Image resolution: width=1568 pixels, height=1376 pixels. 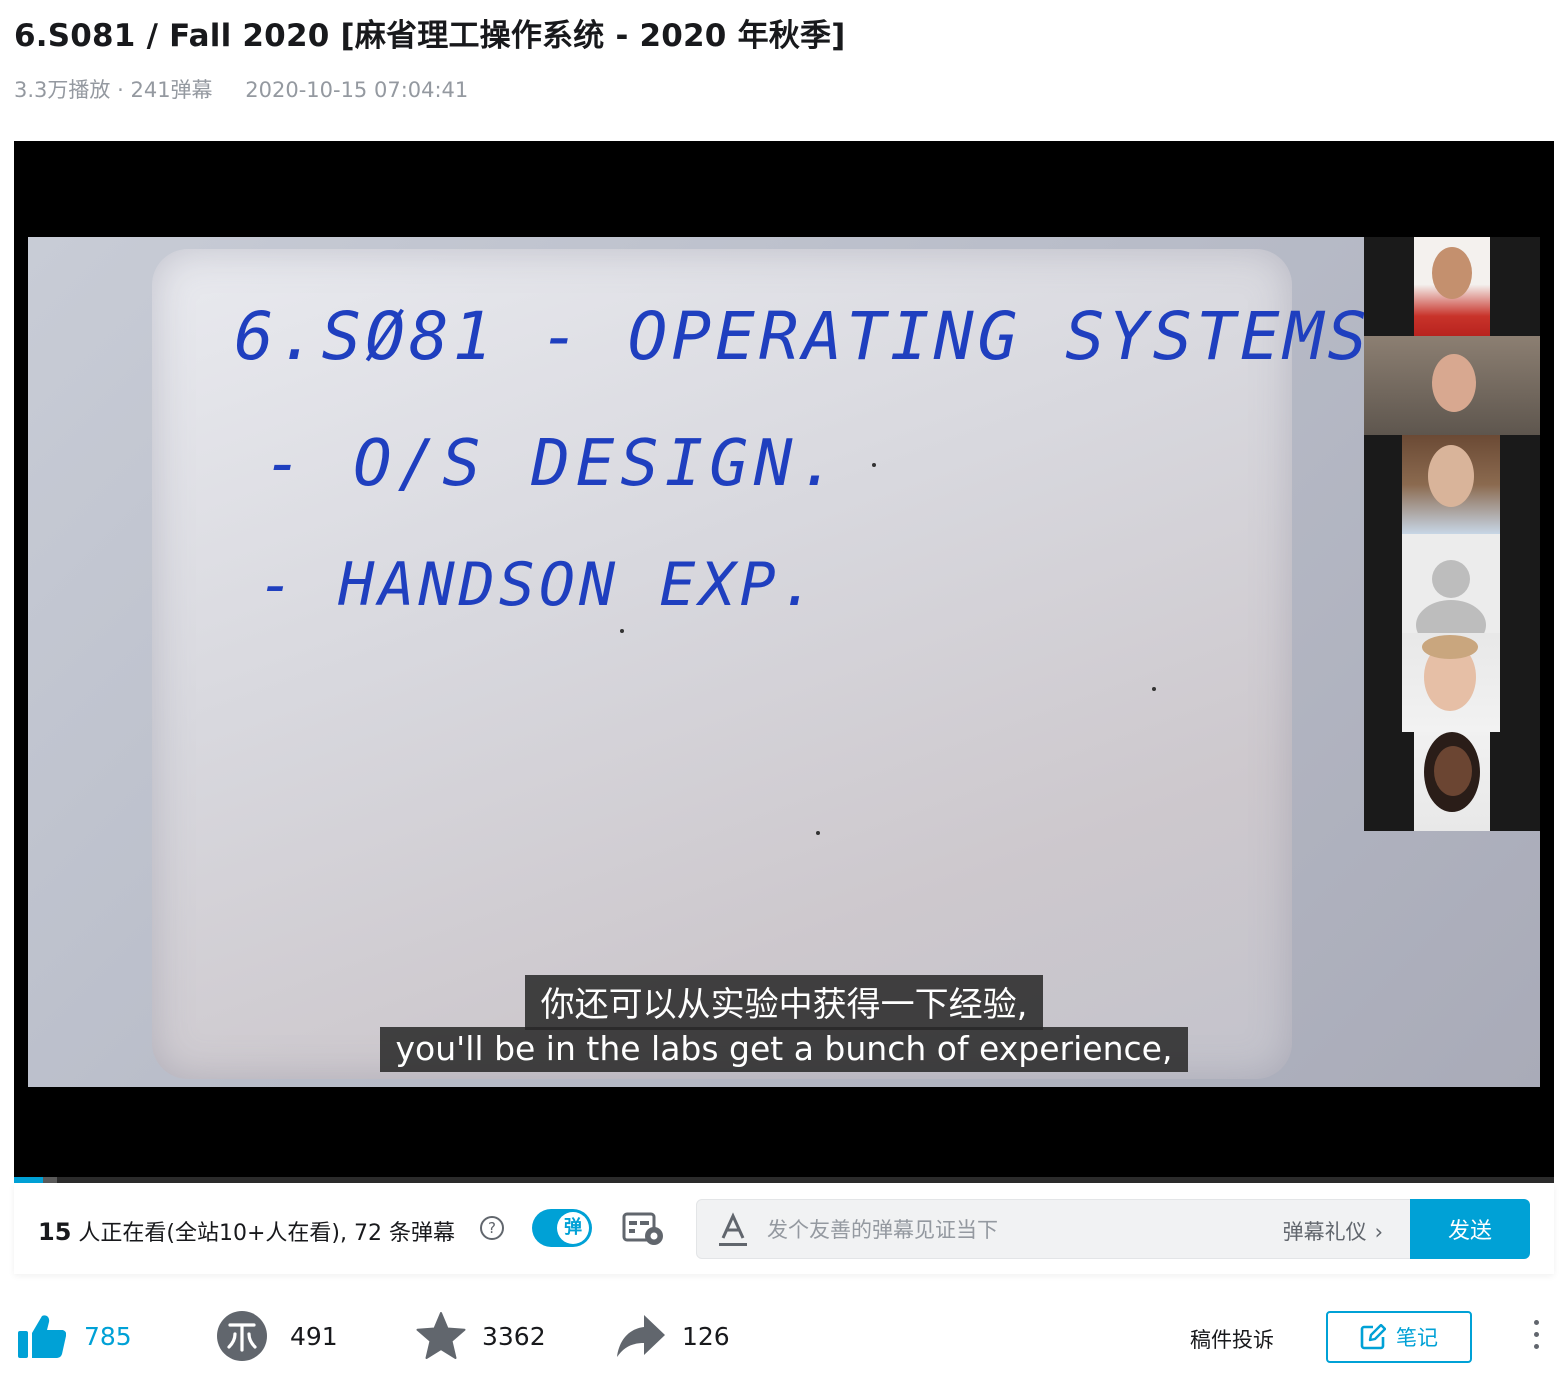 I want to click on share-icon, so click(x=641, y=1336).